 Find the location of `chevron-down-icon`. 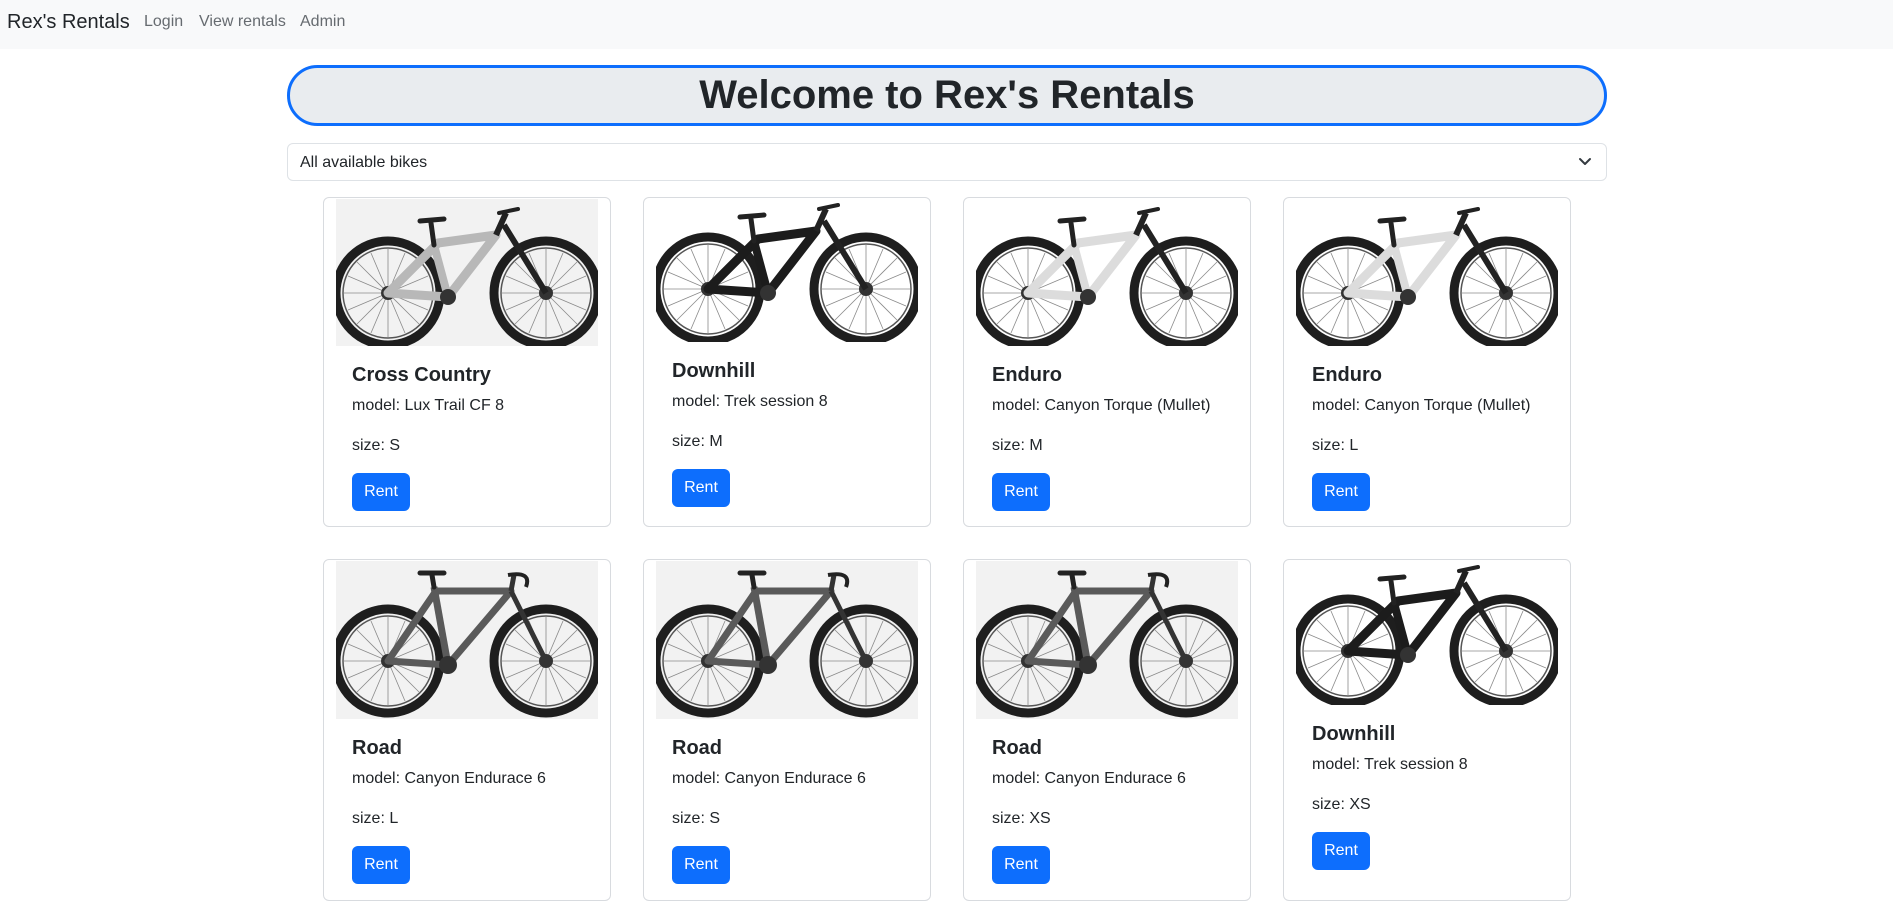

chevron-down-icon is located at coordinates (1585, 161).